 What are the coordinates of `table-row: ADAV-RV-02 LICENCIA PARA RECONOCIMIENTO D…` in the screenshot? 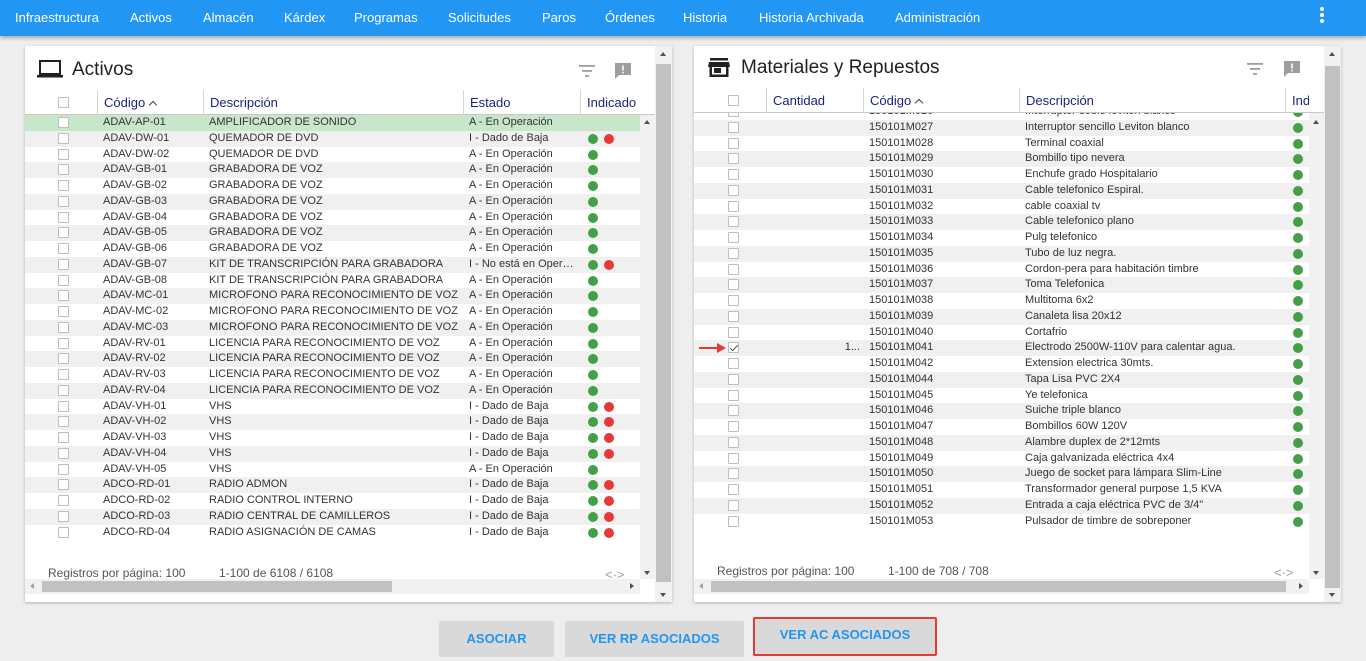 It's located at (340, 359).